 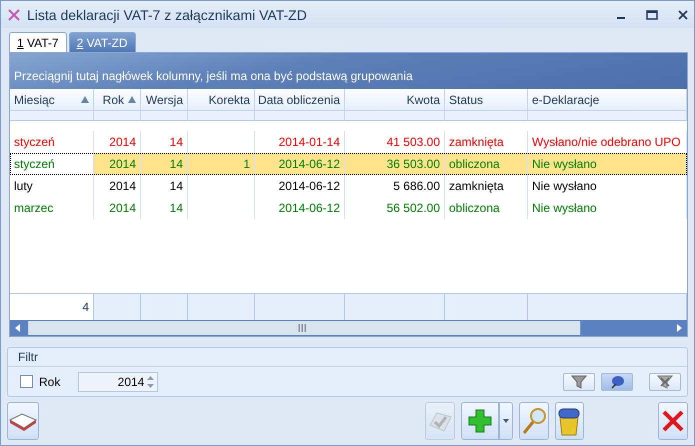 I want to click on pin-icon, so click(x=617, y=381).